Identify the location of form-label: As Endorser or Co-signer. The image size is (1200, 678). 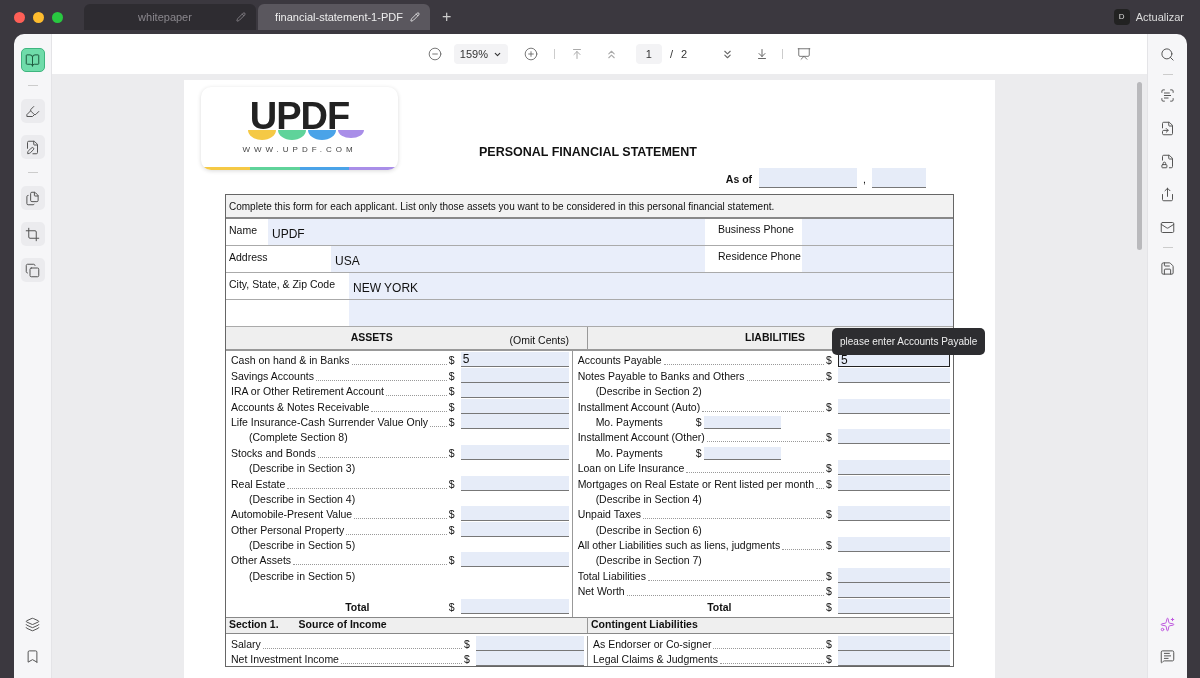
(652, 645).